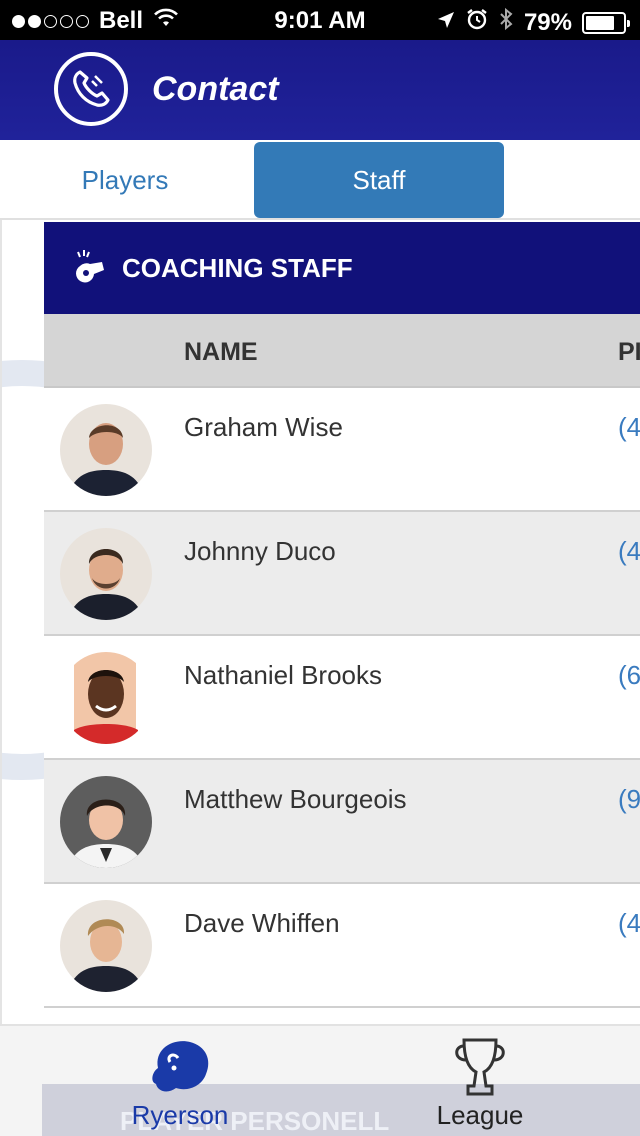 The width and height of the screenshot is (640, 1136). What do you see at coordinates (342, 946) in the screenshot?
I see `table-row: Dave Whiffen (4` at bounding box center [342, 946].